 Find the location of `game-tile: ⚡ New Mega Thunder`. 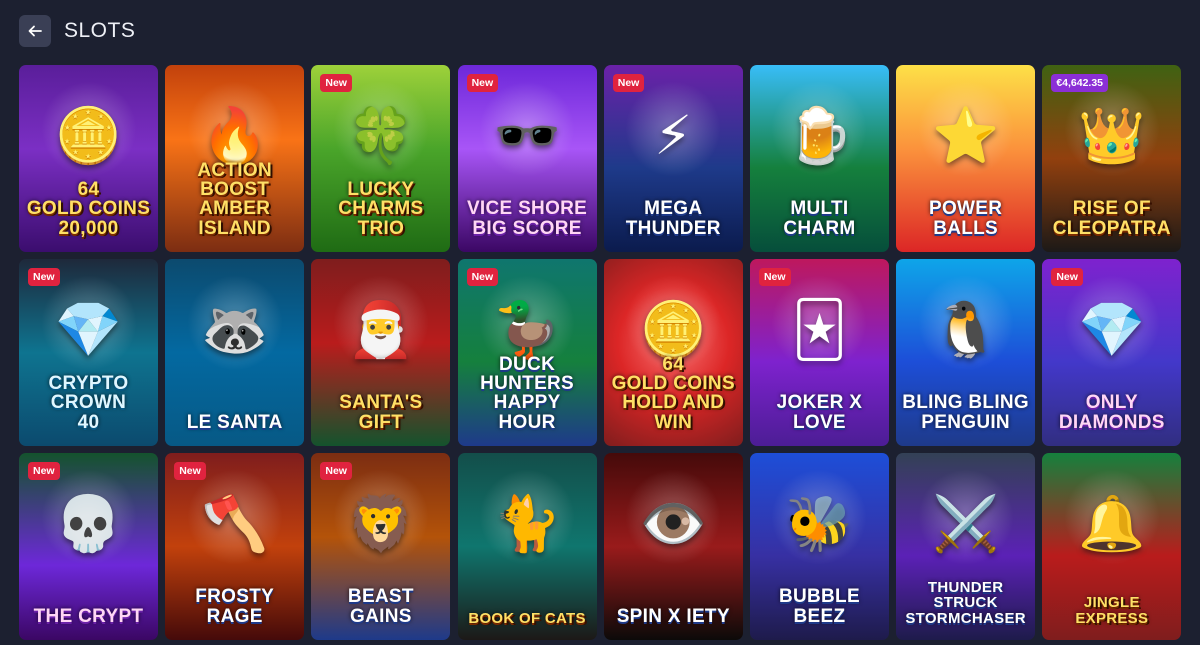

game-tile: ⚡ New Mega Thunder is located at coordinates (673, 158).